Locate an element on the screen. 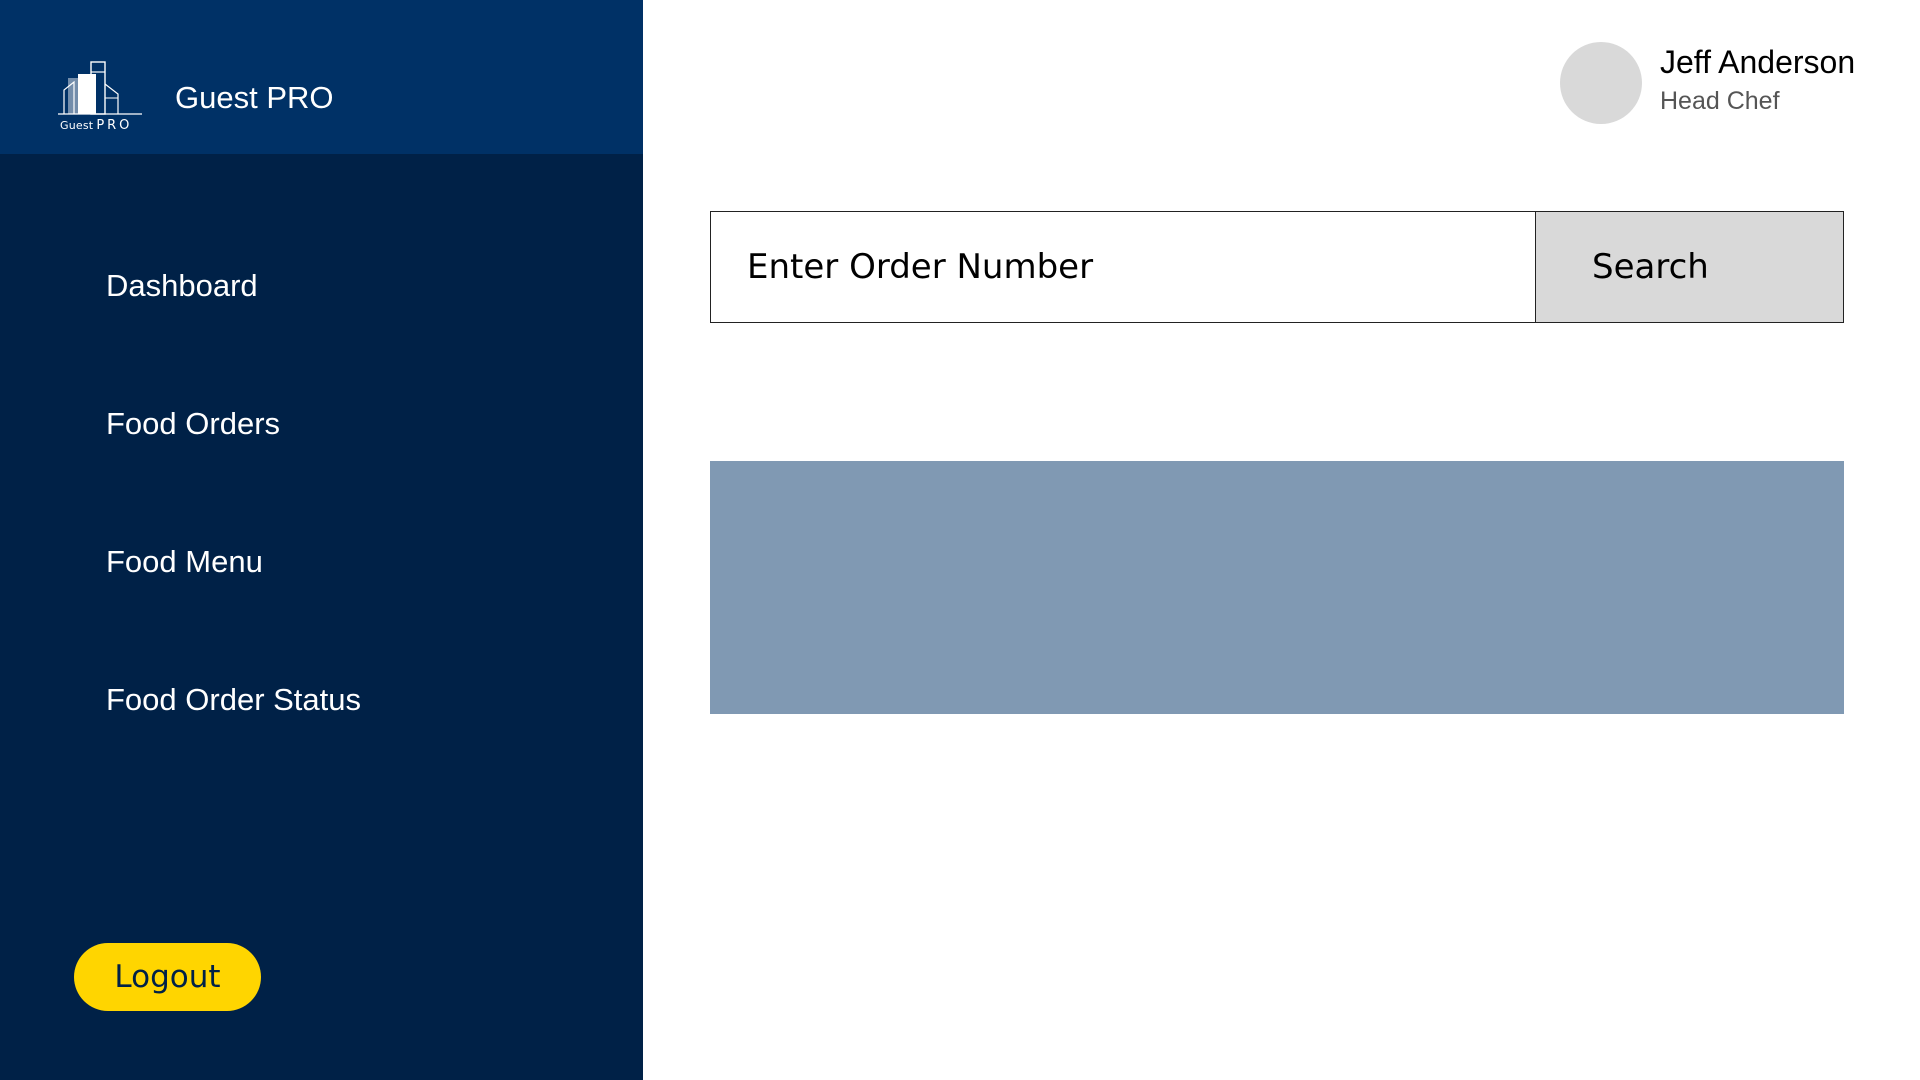  building-logo-icon: Guest PRO is located at coordinates (101, 96).